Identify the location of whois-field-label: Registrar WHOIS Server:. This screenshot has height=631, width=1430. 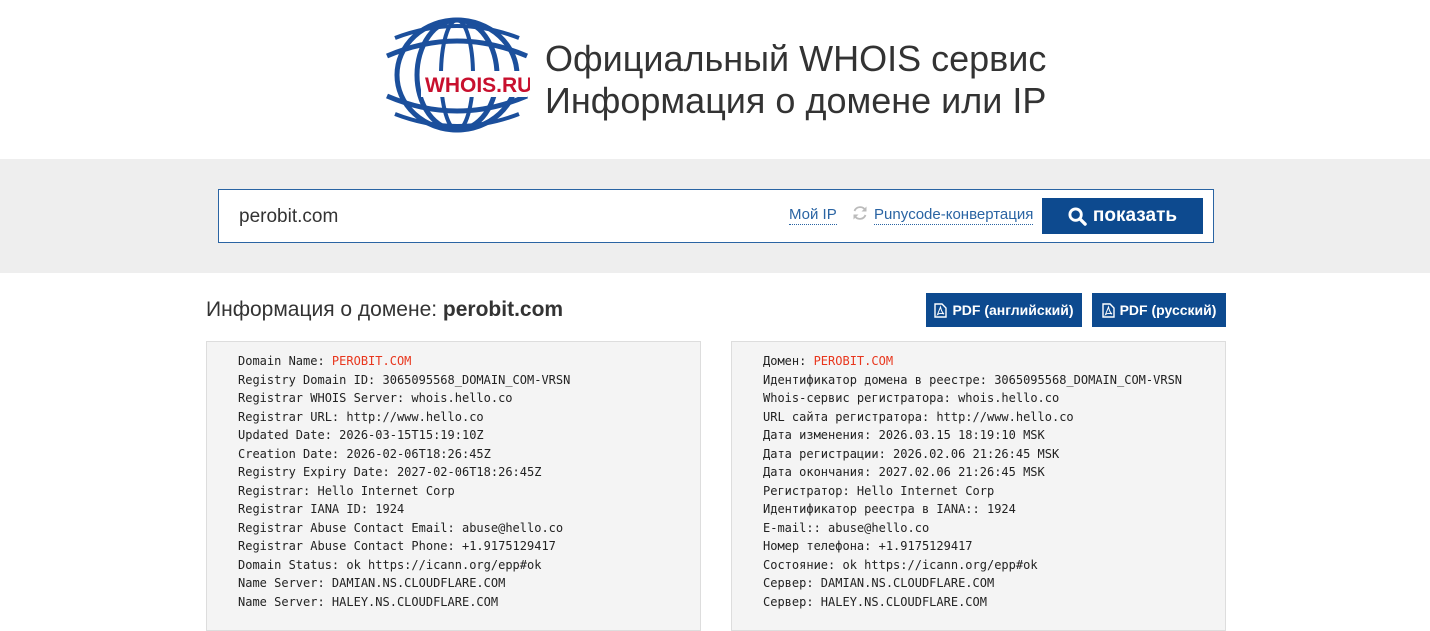
(325, 398).